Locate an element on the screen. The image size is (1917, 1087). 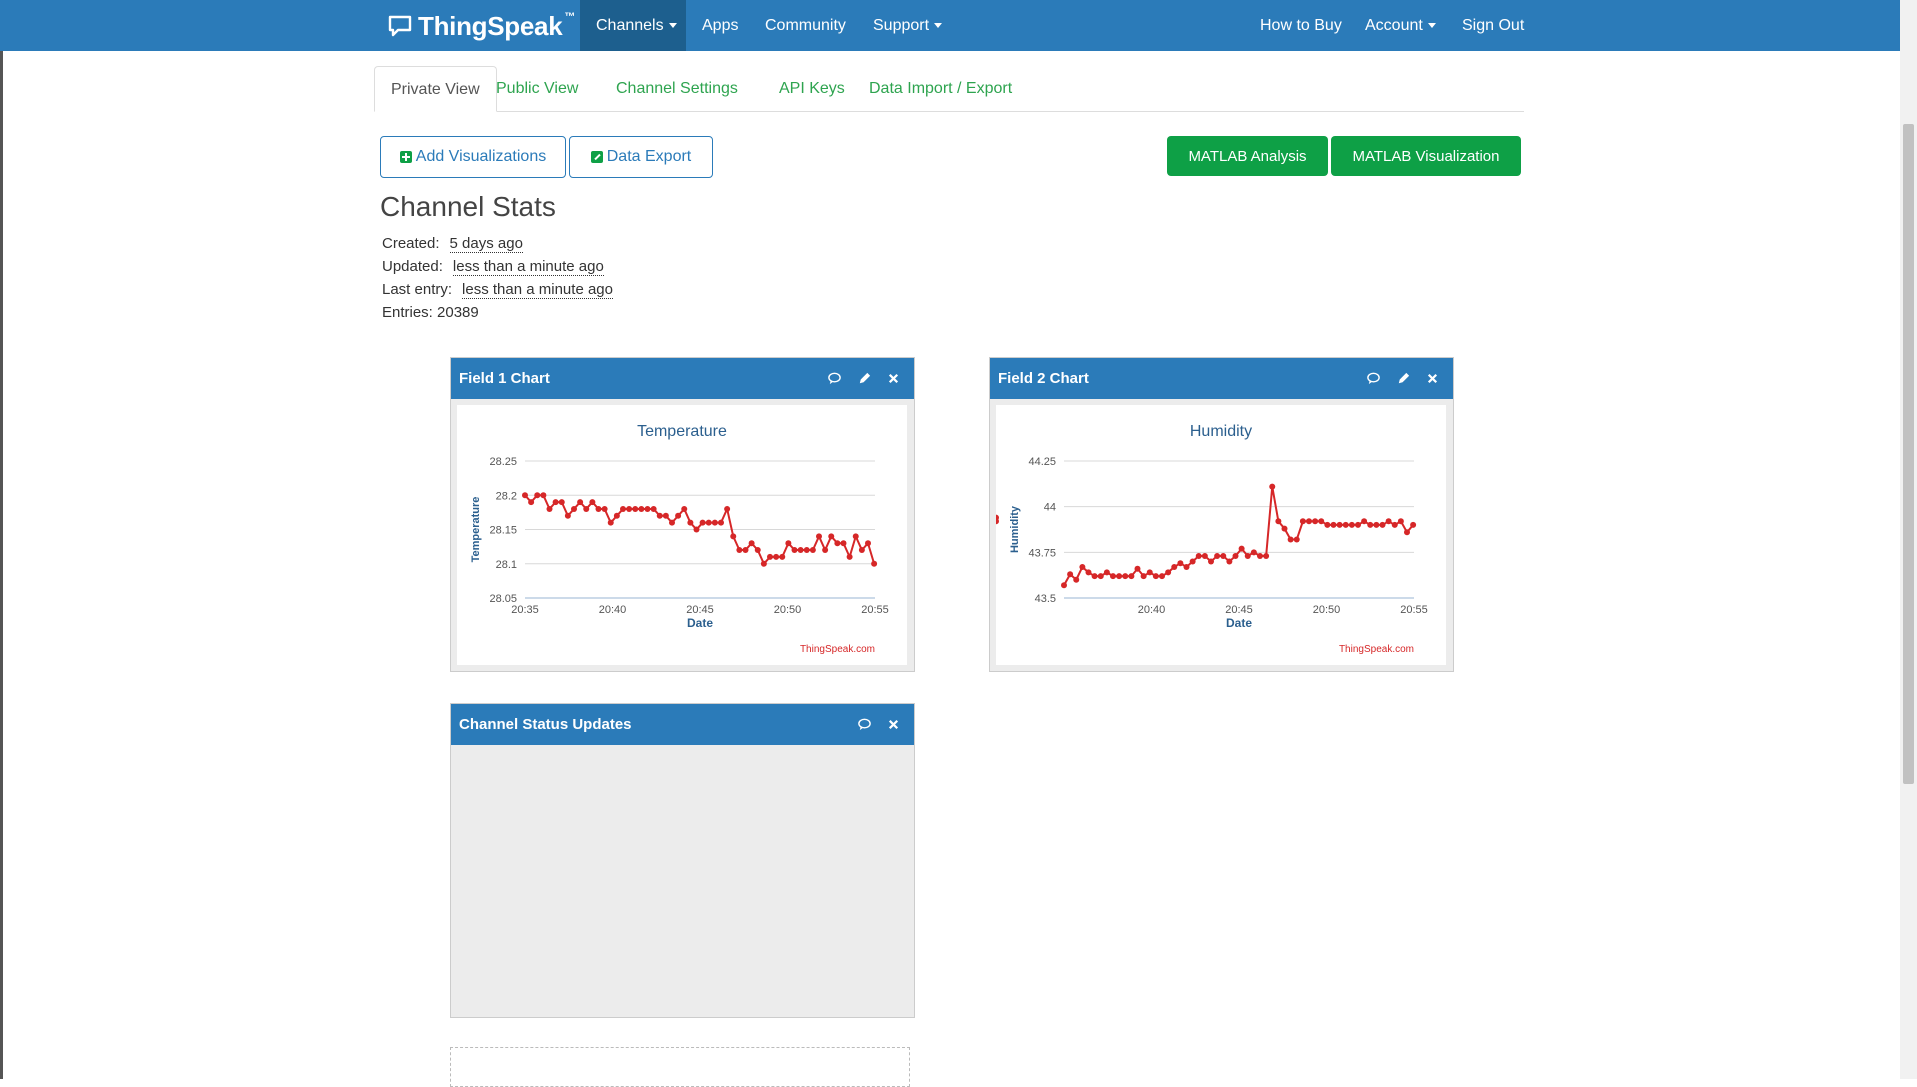
x-tick-label: 20:45 is located at coordinates (700, 610).